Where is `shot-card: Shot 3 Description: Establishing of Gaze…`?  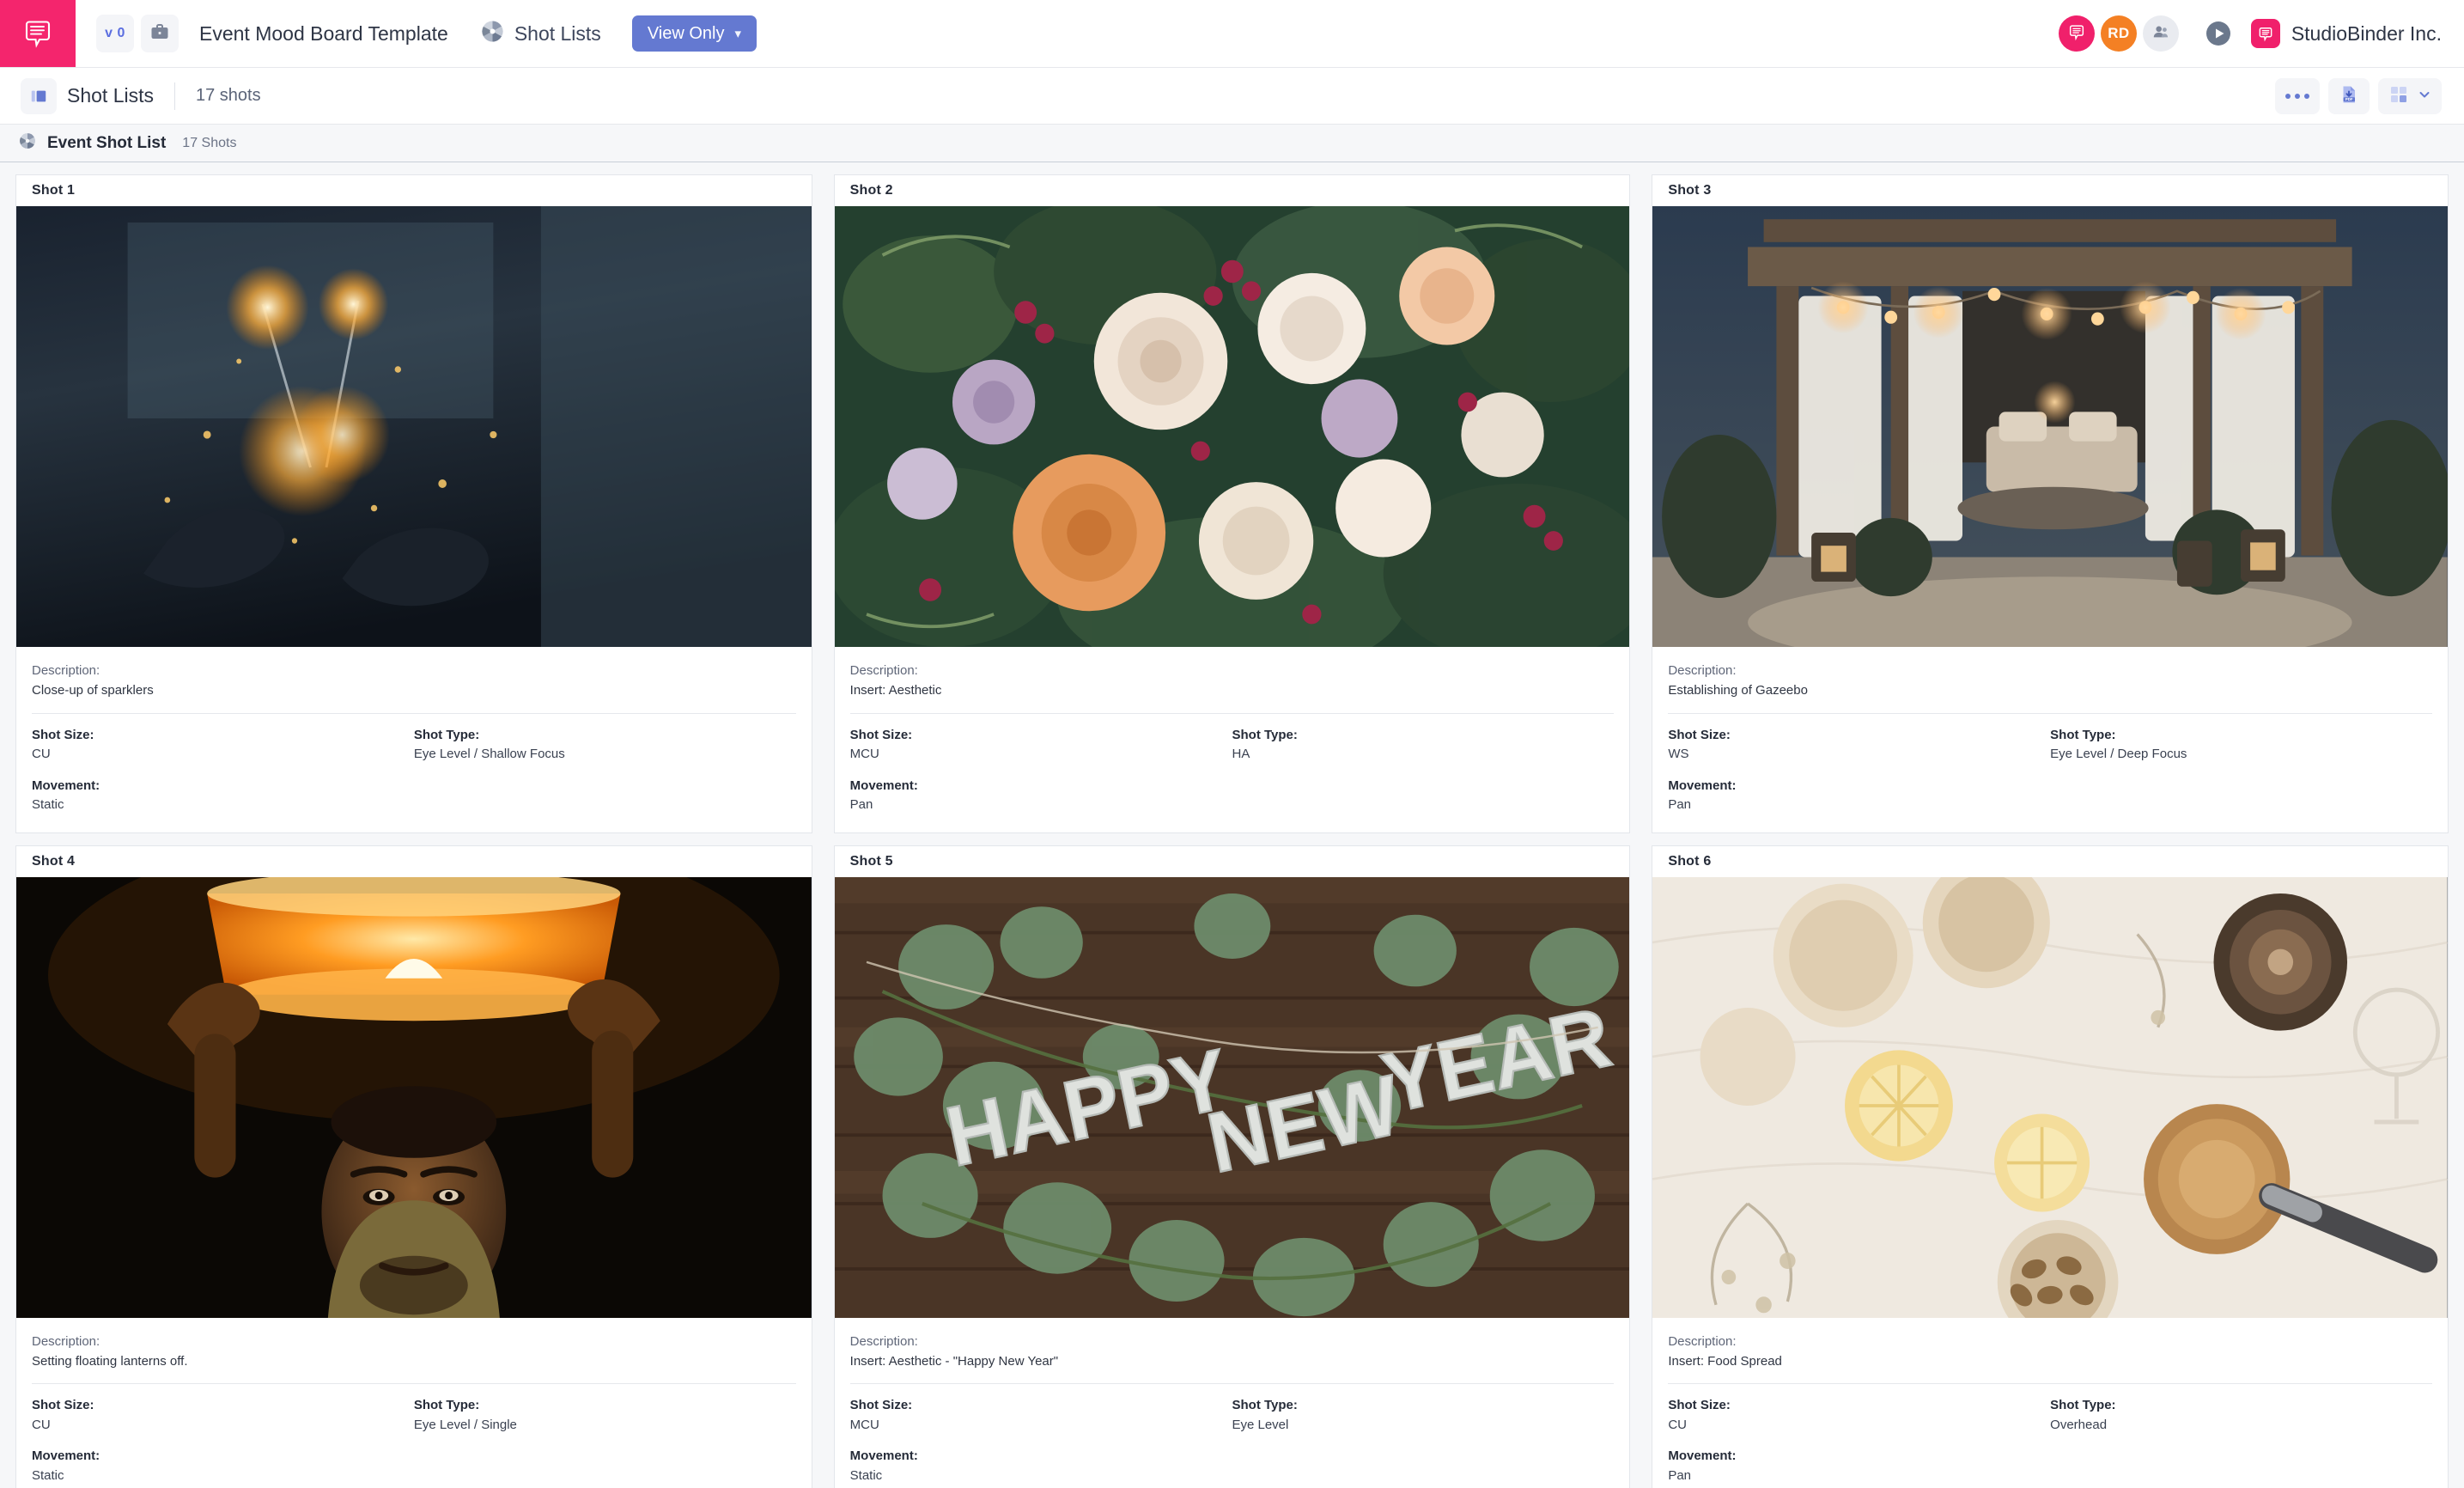
shot-card: Shot 3 Description: Establishing of Gaze… is located at coordinates (2051, 504).